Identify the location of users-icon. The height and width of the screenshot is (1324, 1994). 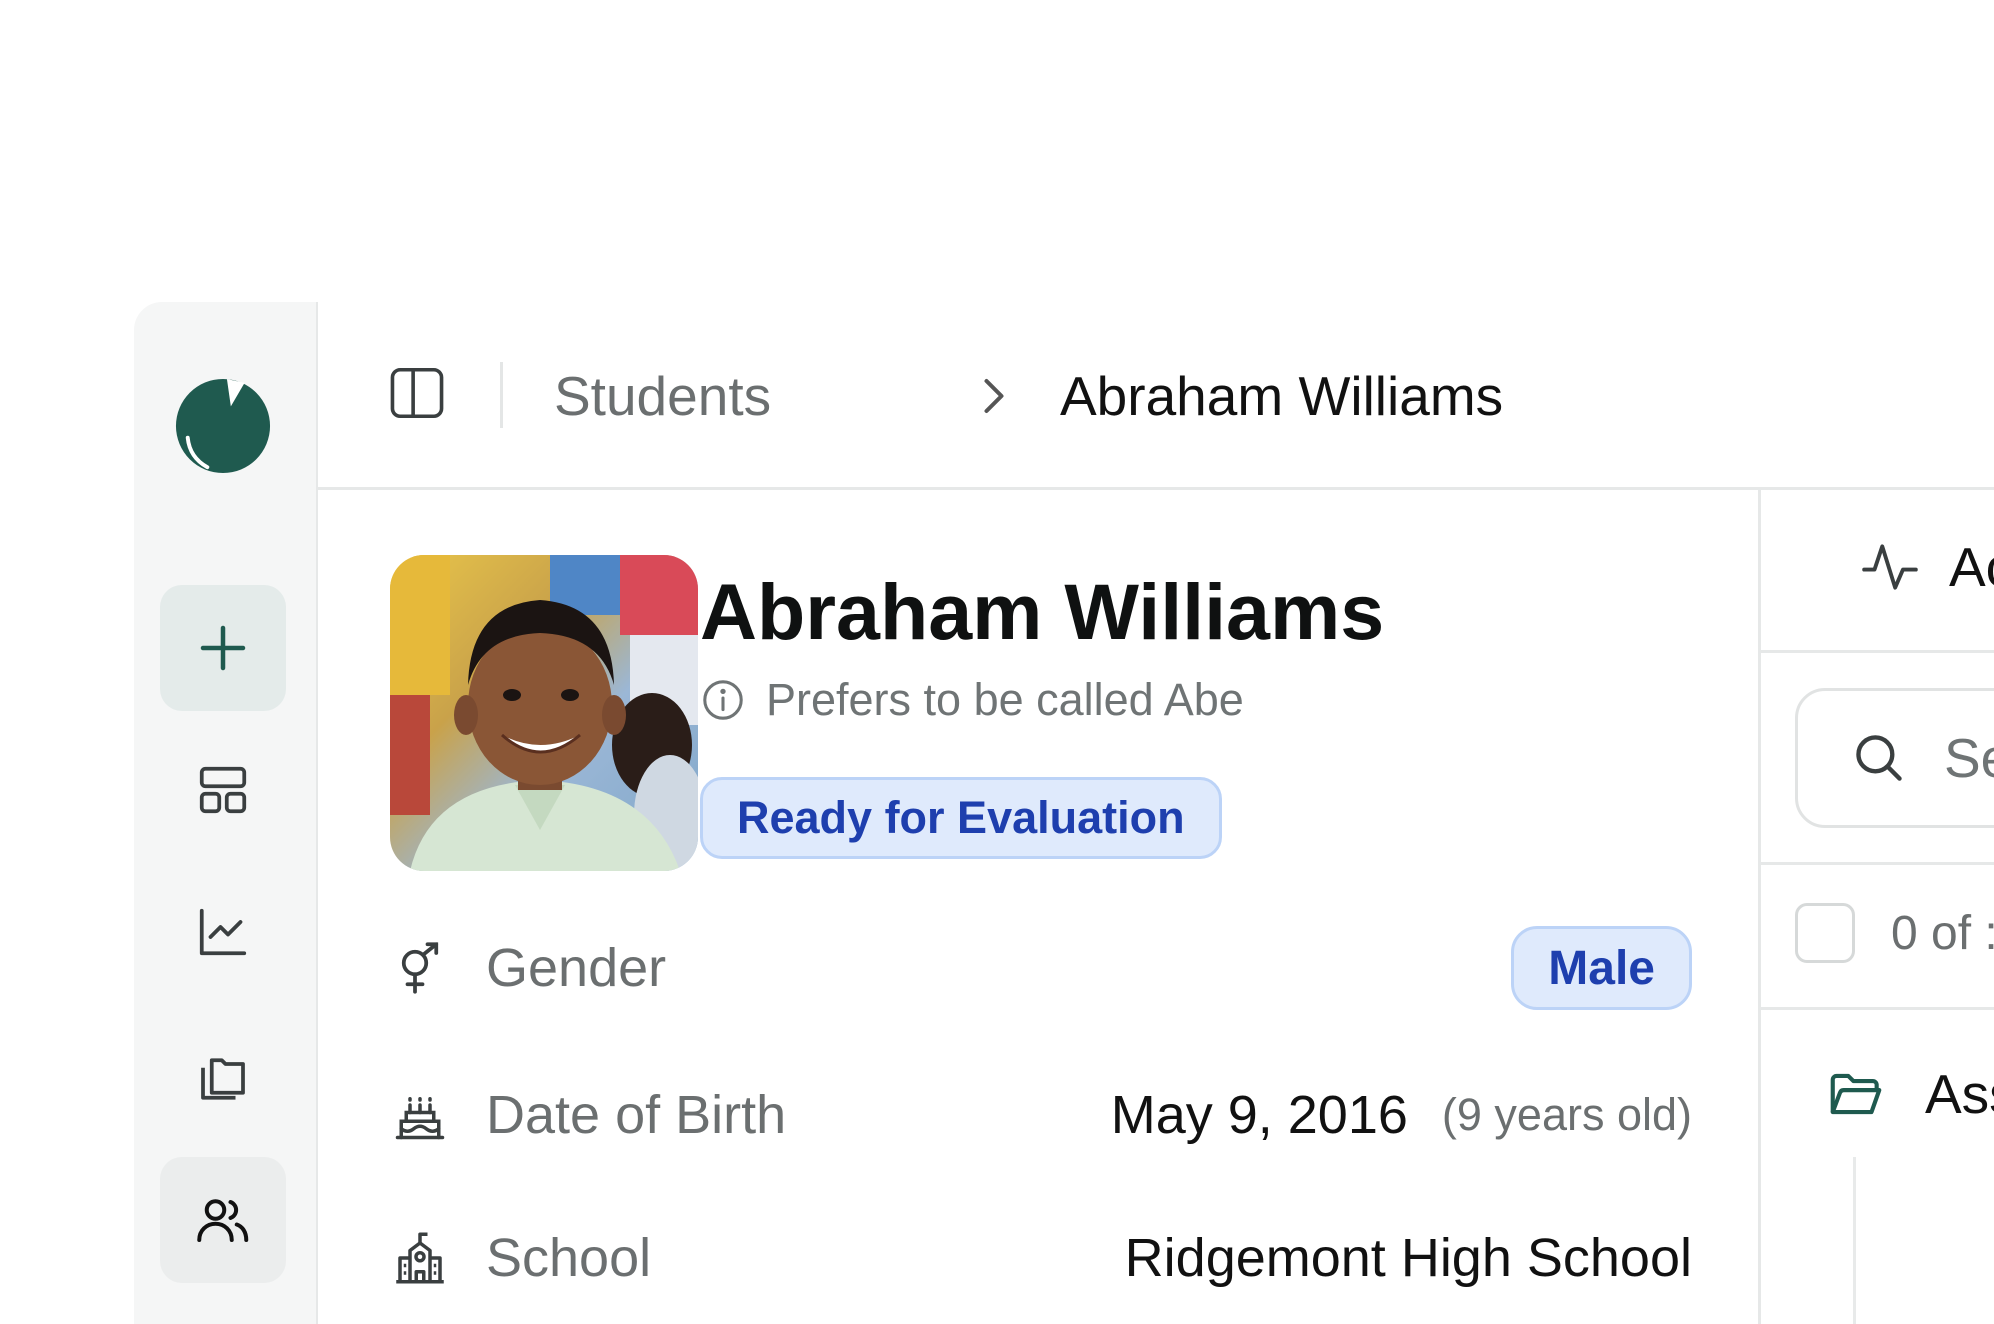
(223, 1220).